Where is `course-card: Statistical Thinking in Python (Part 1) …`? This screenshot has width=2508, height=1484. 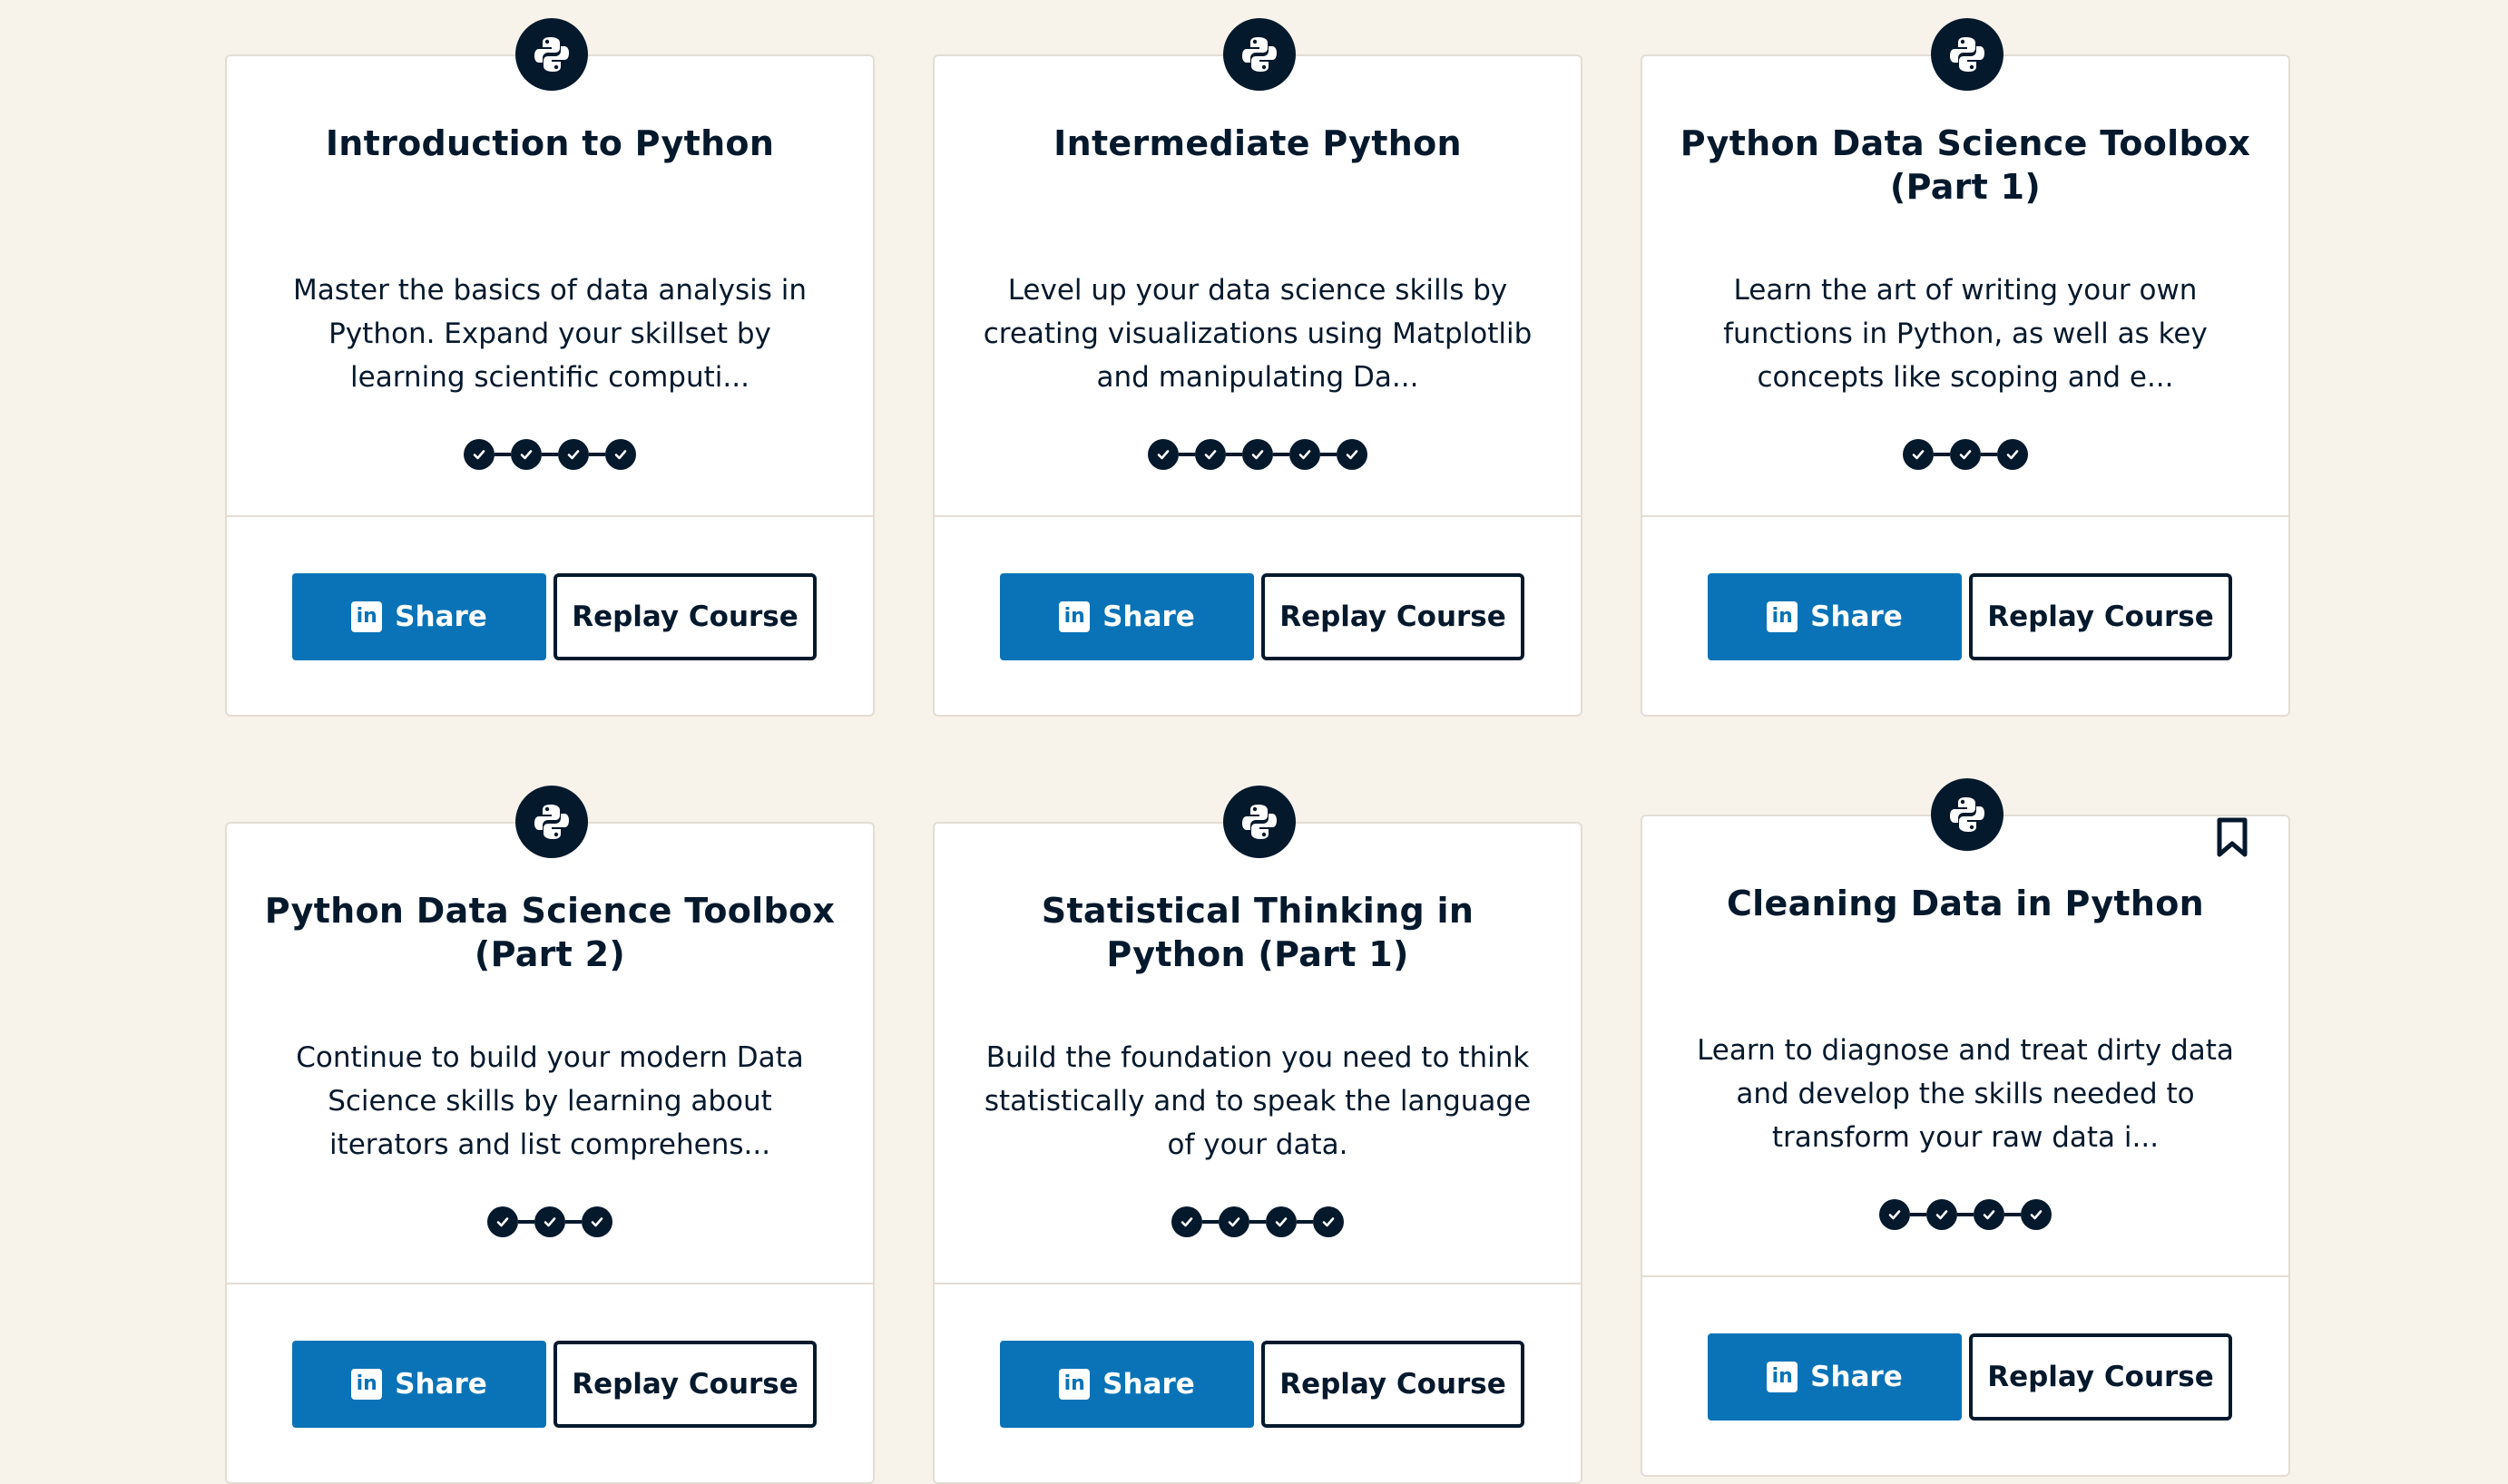
course-card: Statistical Thinking in Python (Part 1) … is located at coordinates (1257, 1135).